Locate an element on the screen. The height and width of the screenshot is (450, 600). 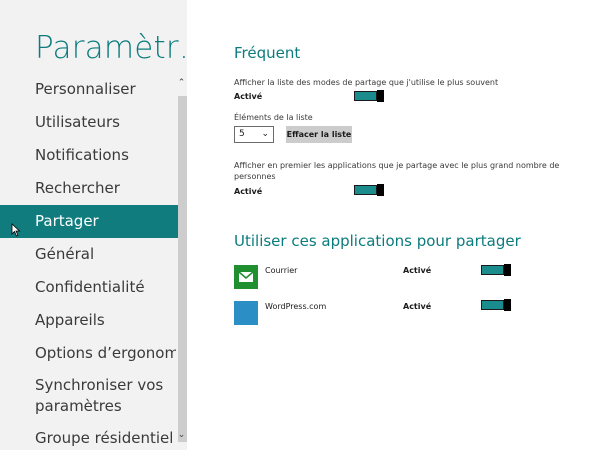
app-name-wordpress: WordPress.com is located at coordinates (296, 306).